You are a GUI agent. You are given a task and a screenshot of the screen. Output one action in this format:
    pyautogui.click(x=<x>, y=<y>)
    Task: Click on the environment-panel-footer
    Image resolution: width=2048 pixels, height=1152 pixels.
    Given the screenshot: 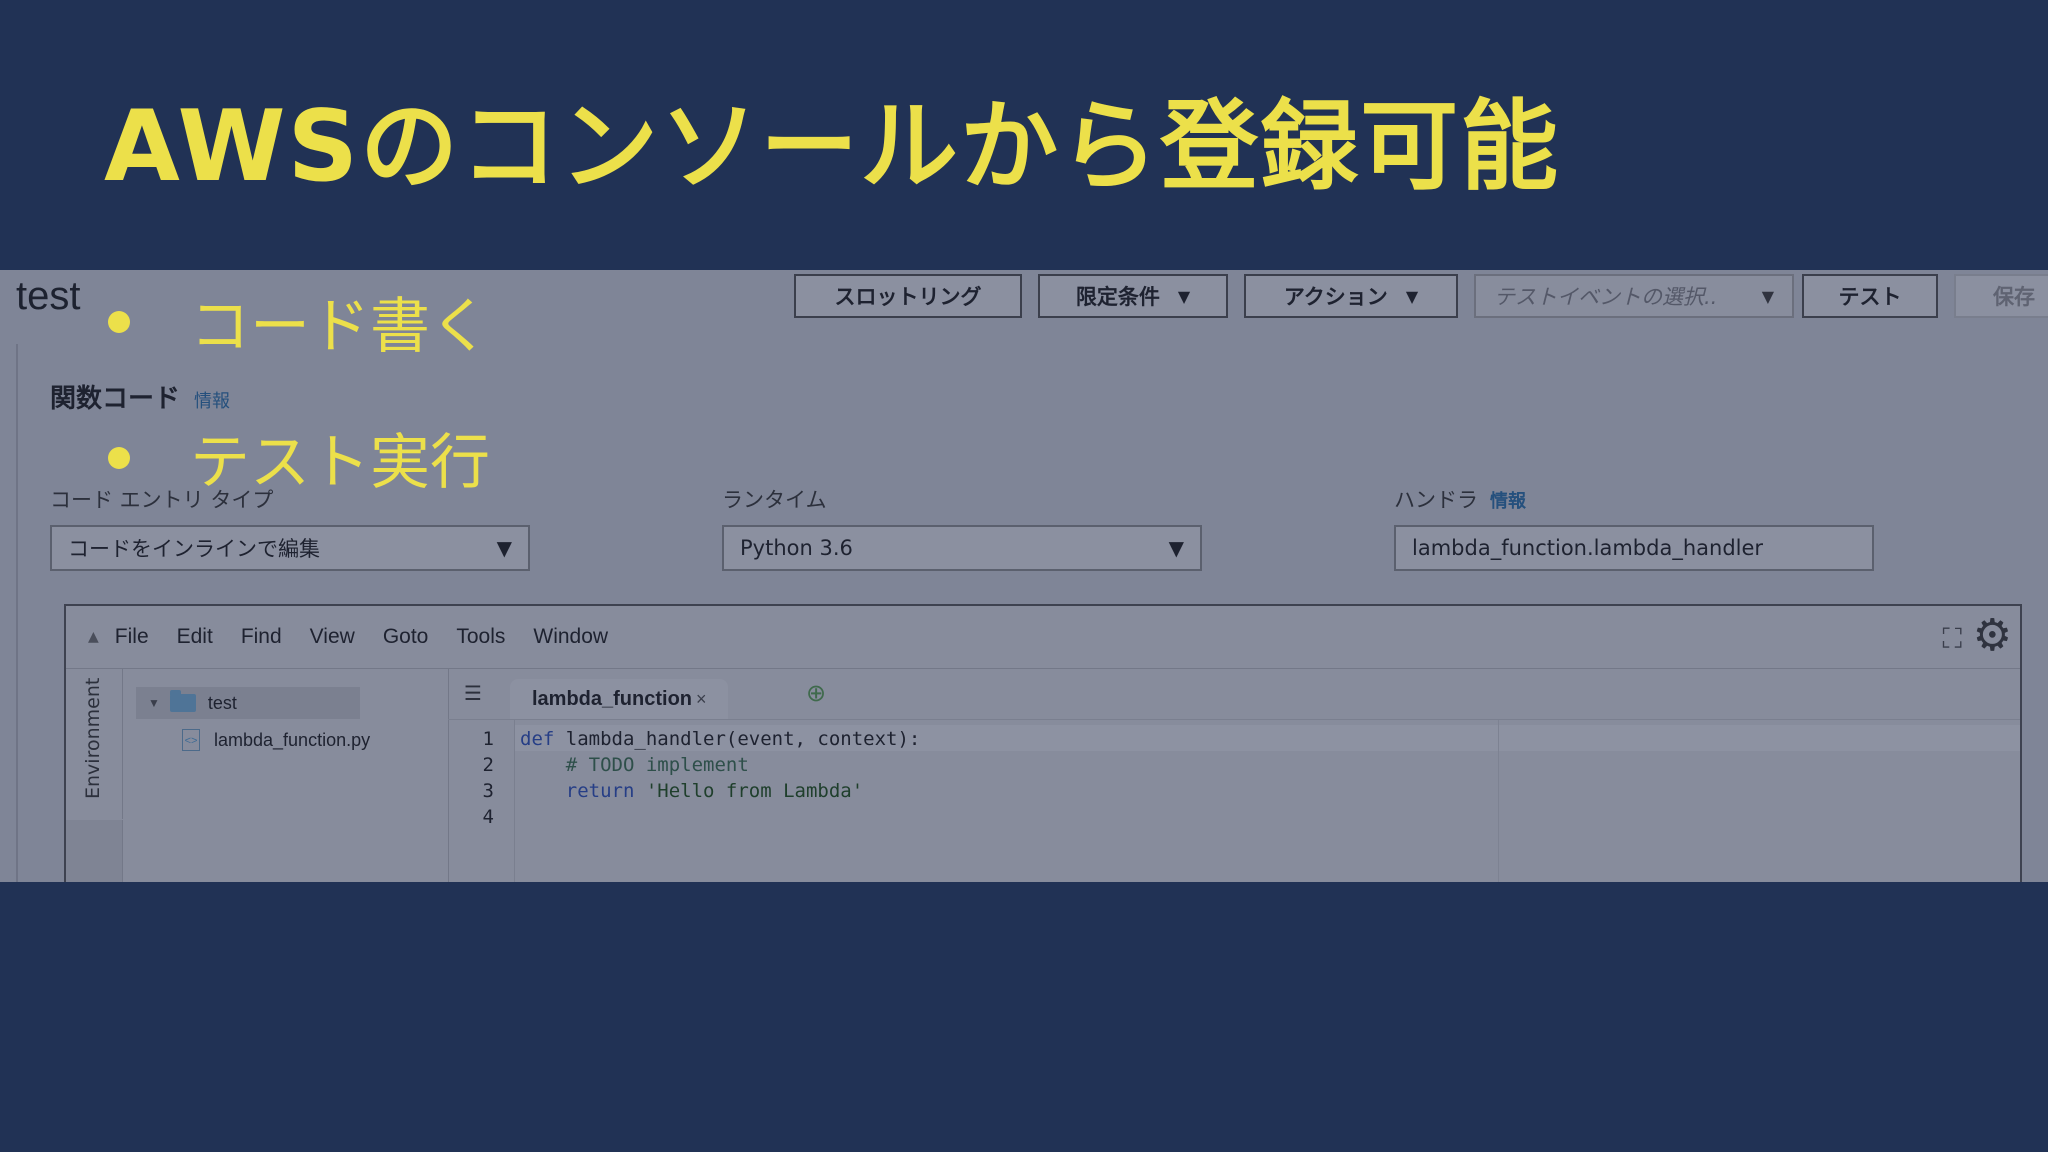 What is the action you would take?
    pyautogui.click(x=94, y=851)
    